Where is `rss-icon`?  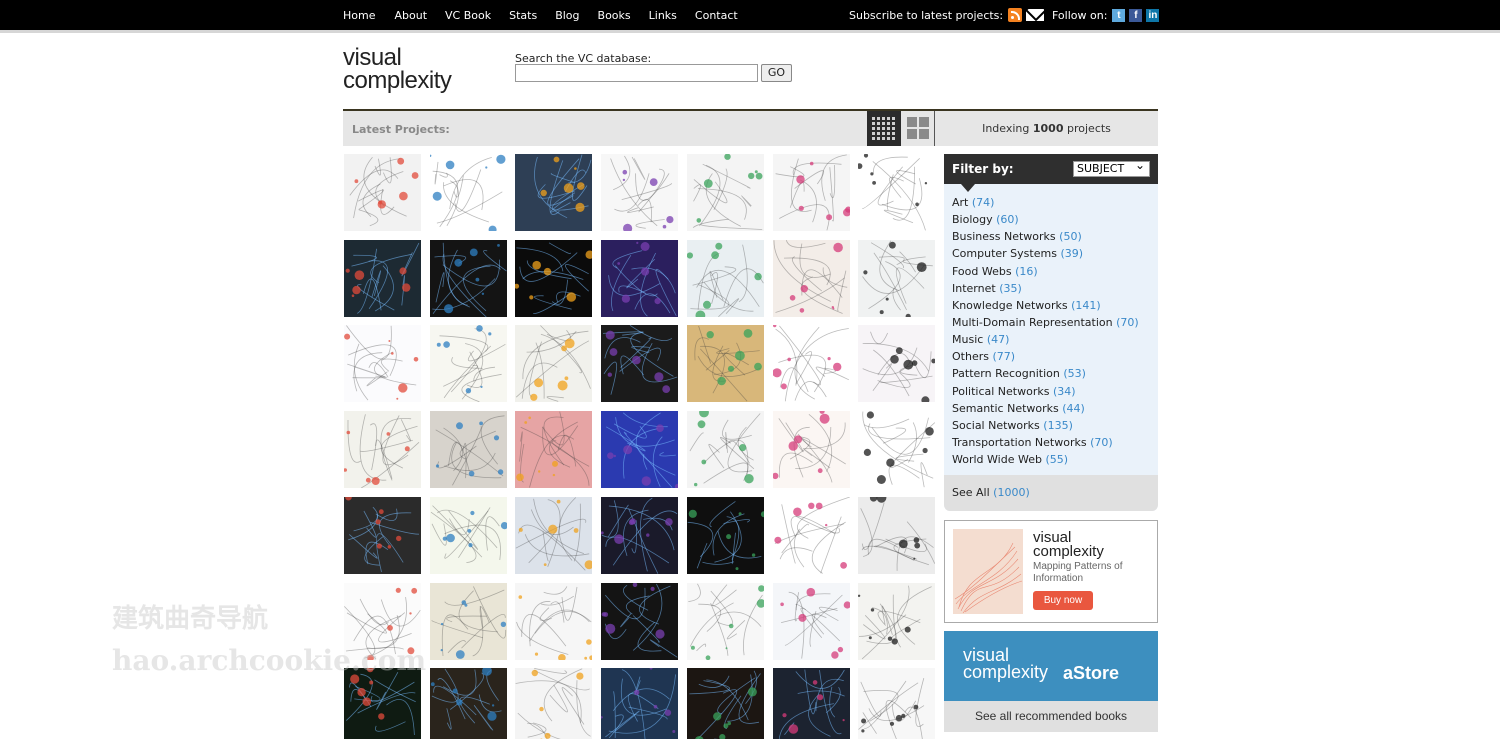
rss-icon is located at coordinates (1015, 15).